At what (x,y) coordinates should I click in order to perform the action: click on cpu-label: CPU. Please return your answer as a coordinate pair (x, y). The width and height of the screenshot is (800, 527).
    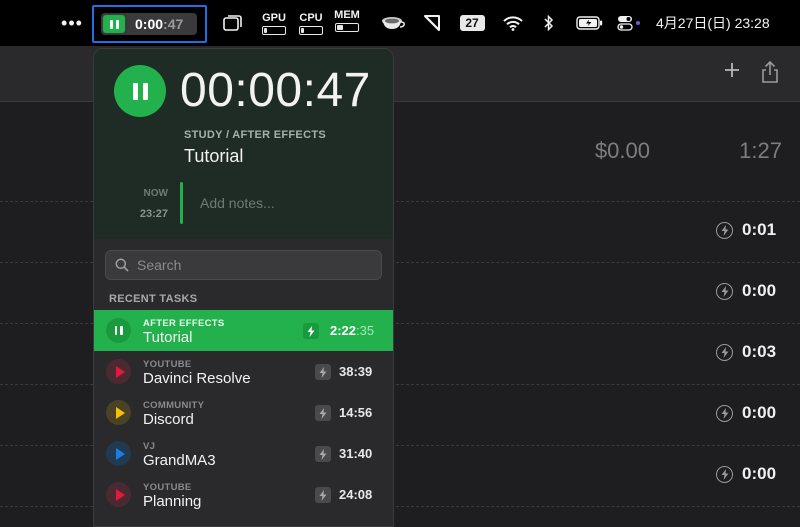
    Looking at the image, I should click on (311, 17).